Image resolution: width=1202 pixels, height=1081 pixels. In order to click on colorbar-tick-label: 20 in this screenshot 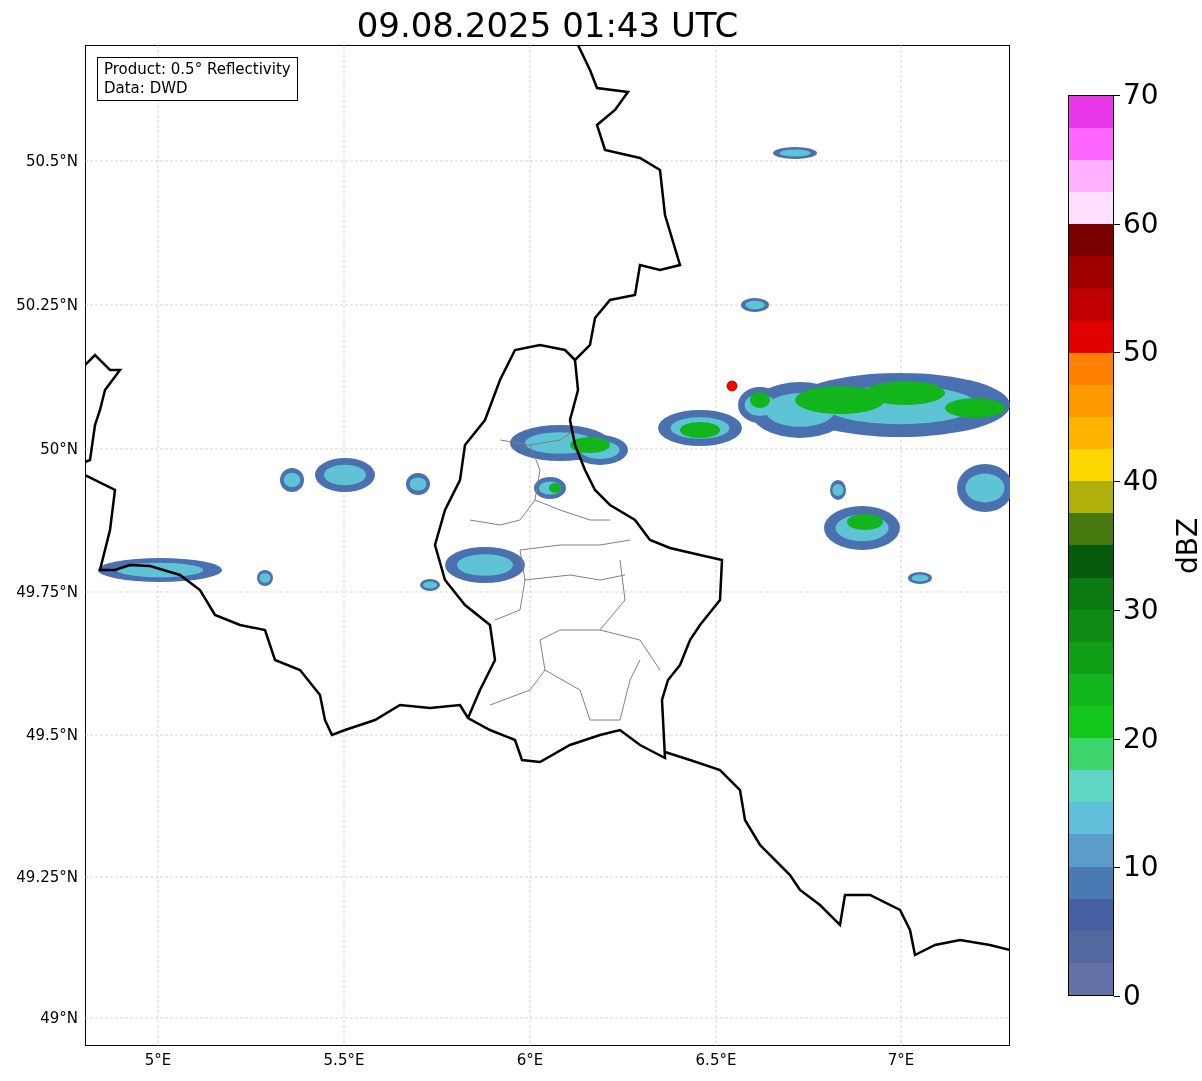, I will do `click(1141, 738)`.